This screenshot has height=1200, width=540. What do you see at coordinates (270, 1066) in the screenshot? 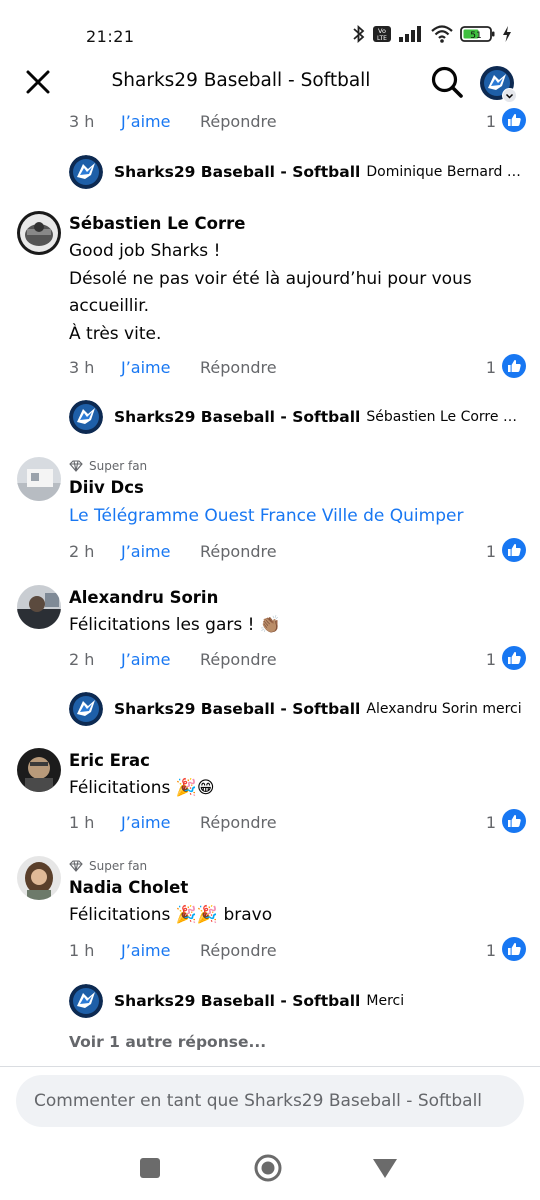
I see `composer-divider` at bounding box center [270, 1066].